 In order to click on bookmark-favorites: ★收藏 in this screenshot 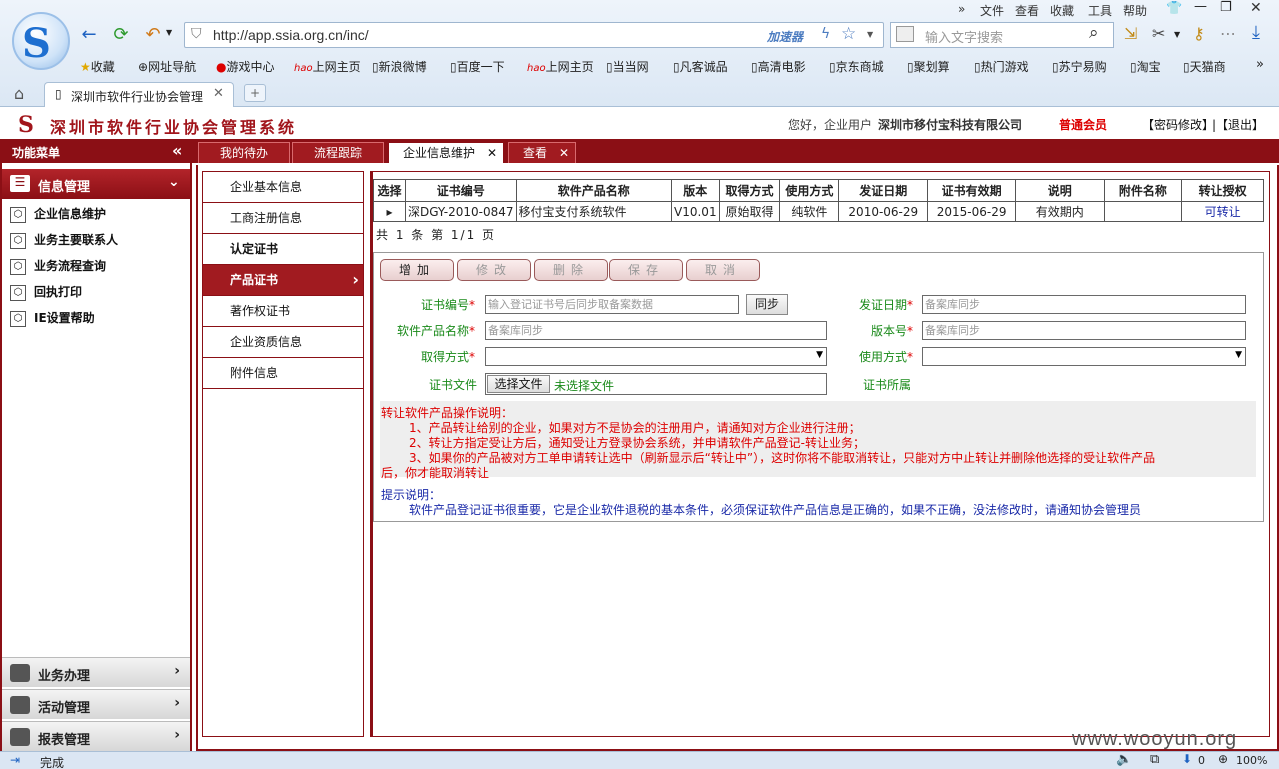, I will do `click(97, 66)`.